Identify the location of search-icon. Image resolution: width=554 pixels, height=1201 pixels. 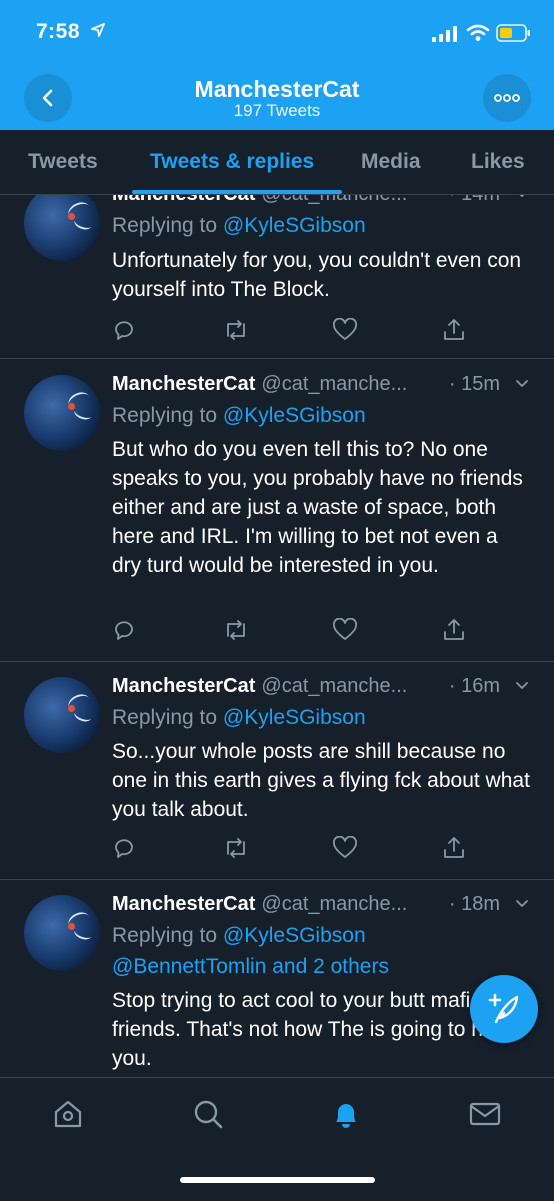
(208, 1114).